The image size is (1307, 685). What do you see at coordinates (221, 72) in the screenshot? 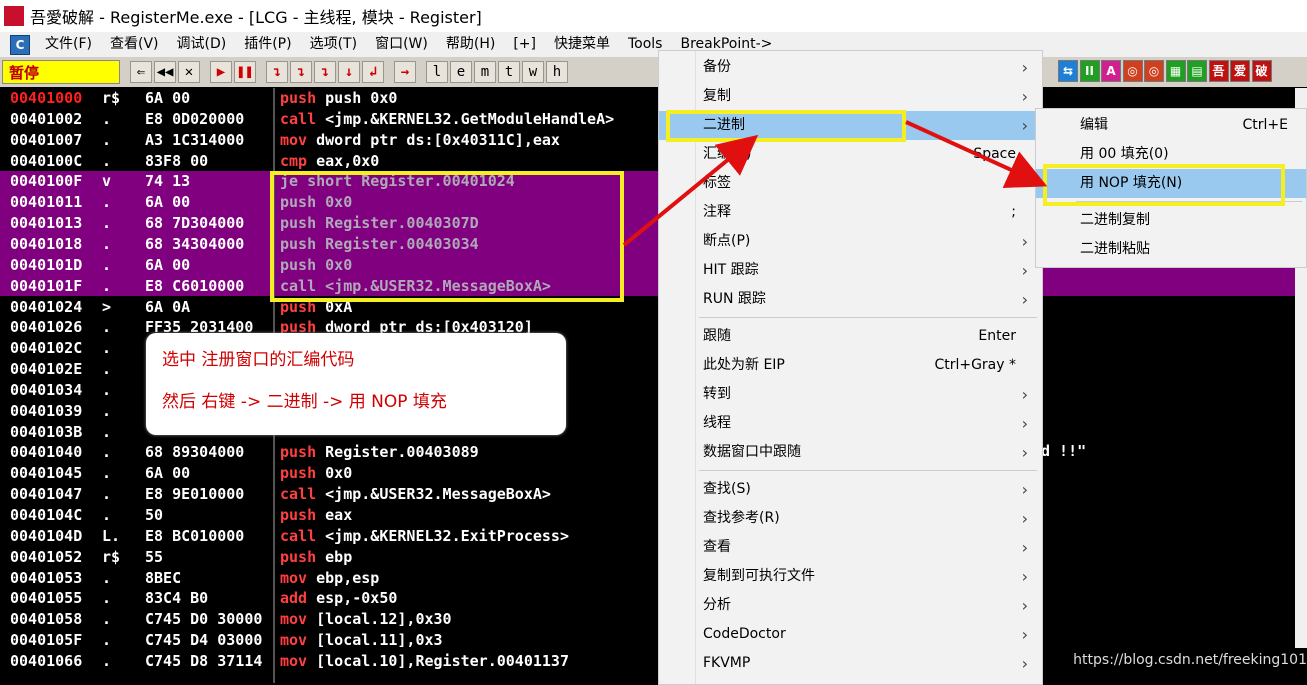
I see `toolbar-button: ▶` at bounding box center [221, 72].